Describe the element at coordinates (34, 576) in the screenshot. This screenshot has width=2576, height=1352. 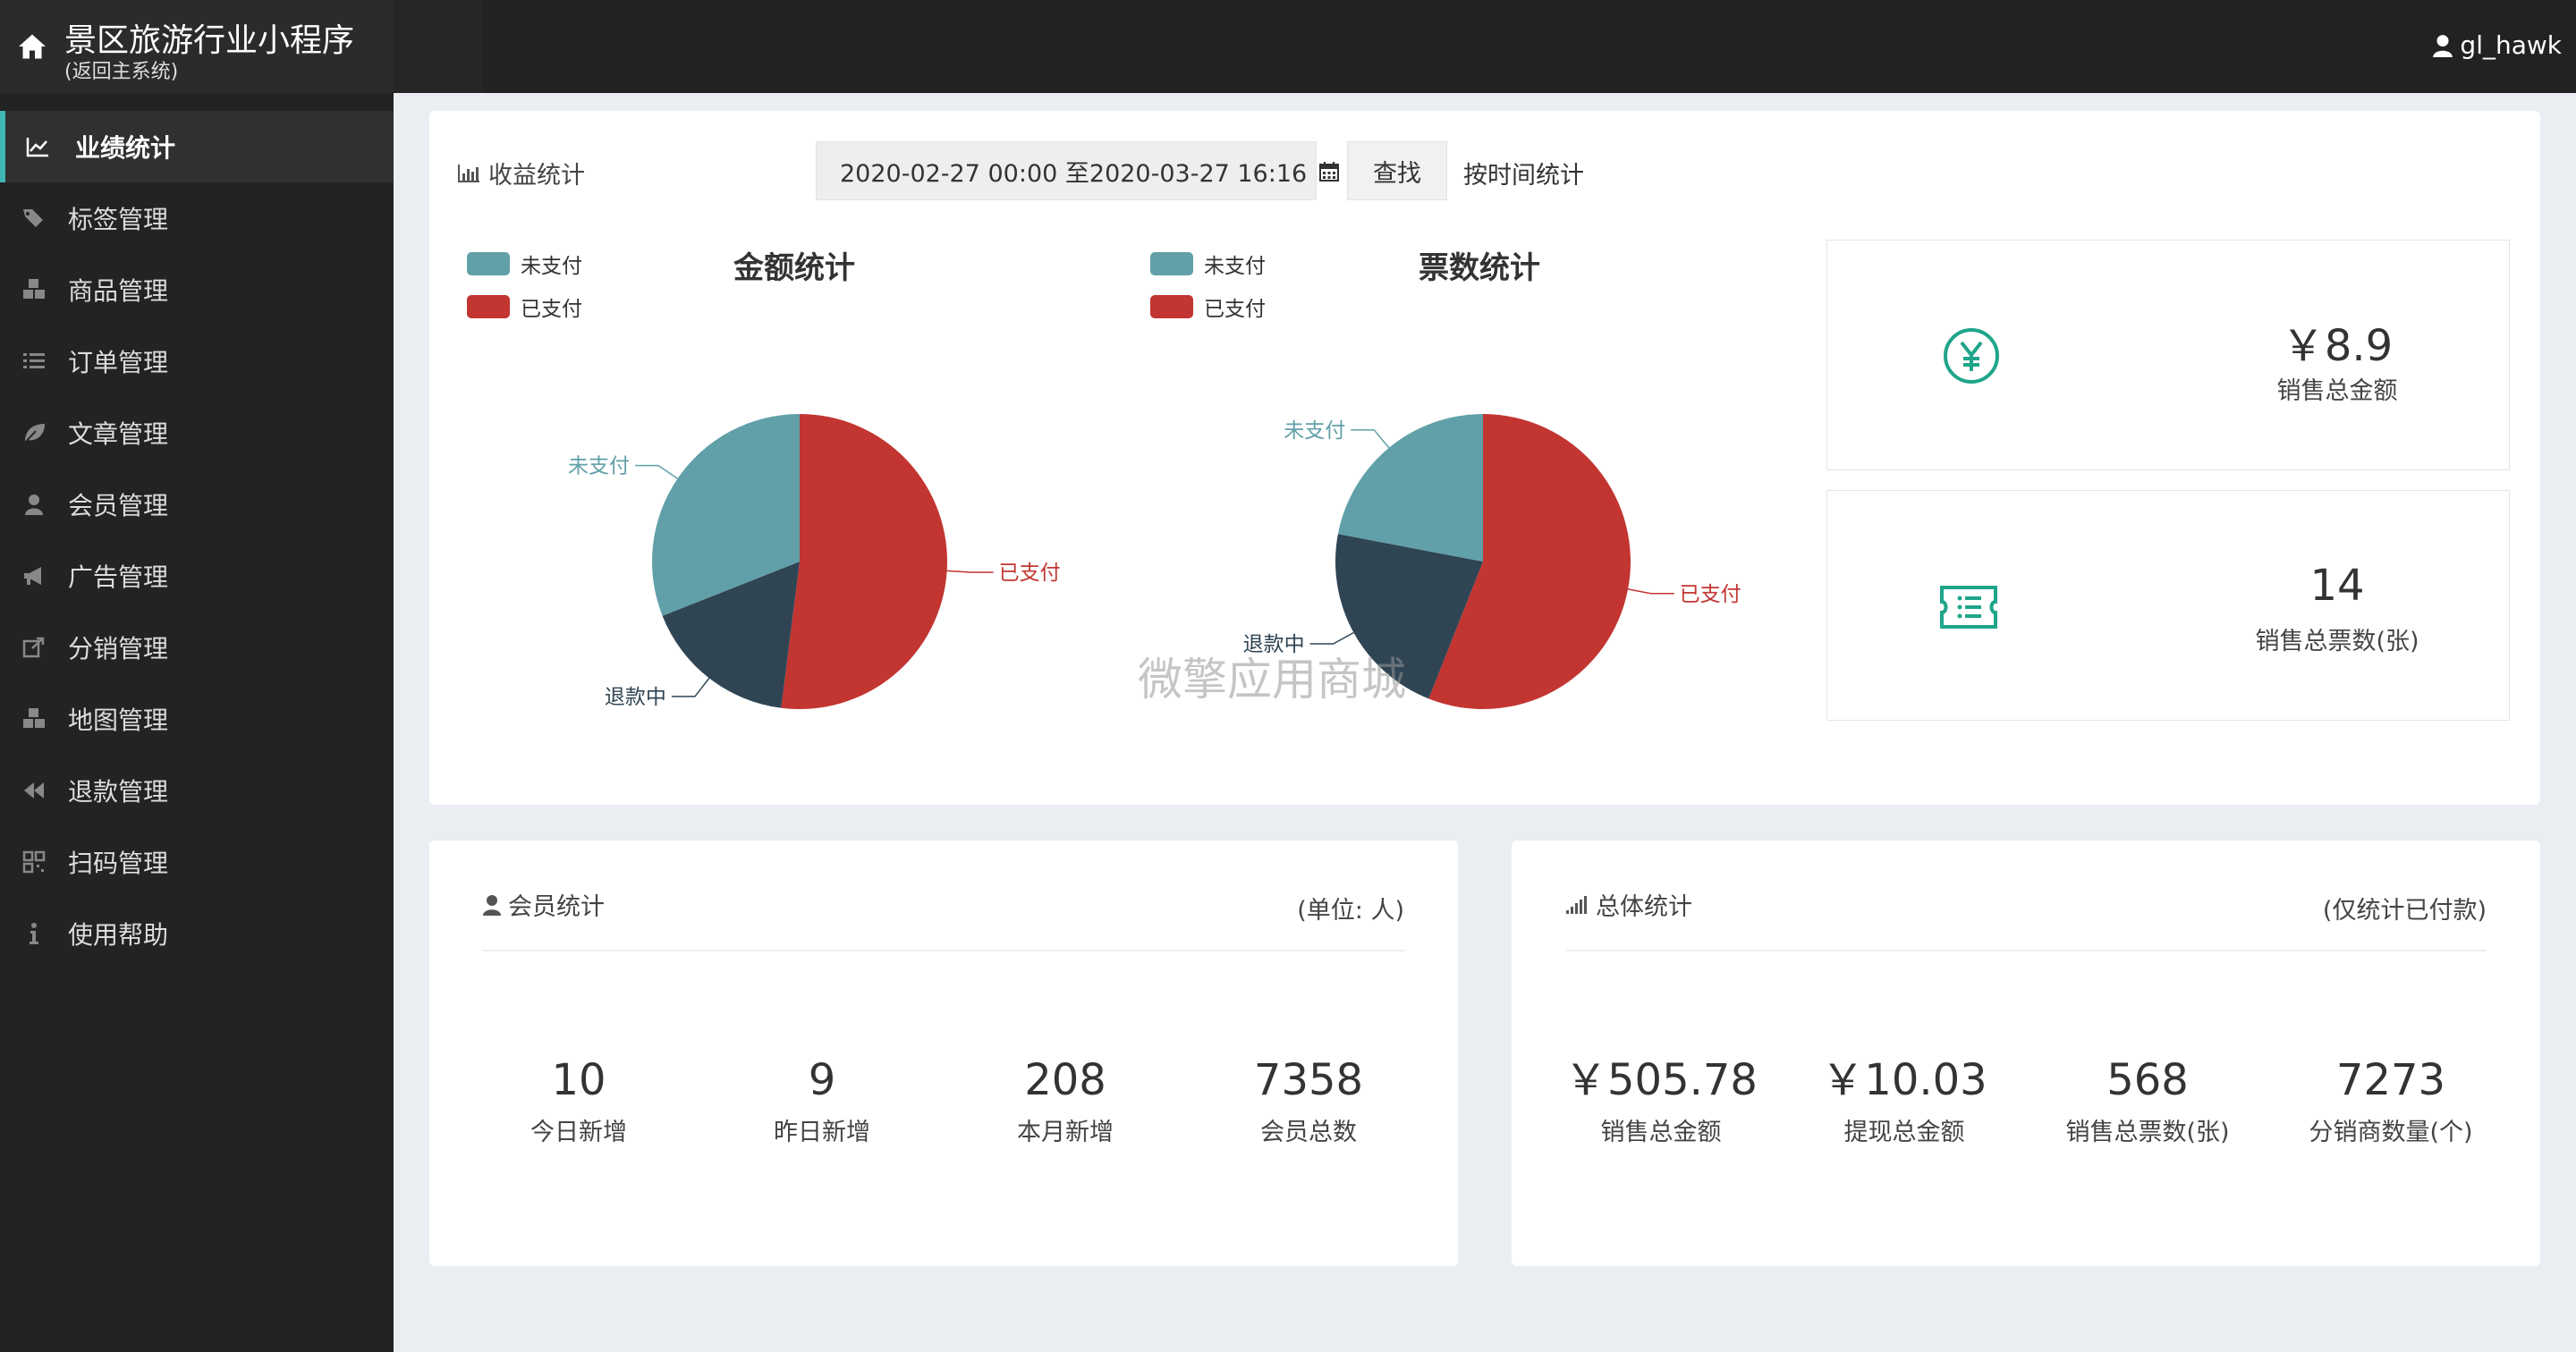
I see `bullhorn-icon` at that location.